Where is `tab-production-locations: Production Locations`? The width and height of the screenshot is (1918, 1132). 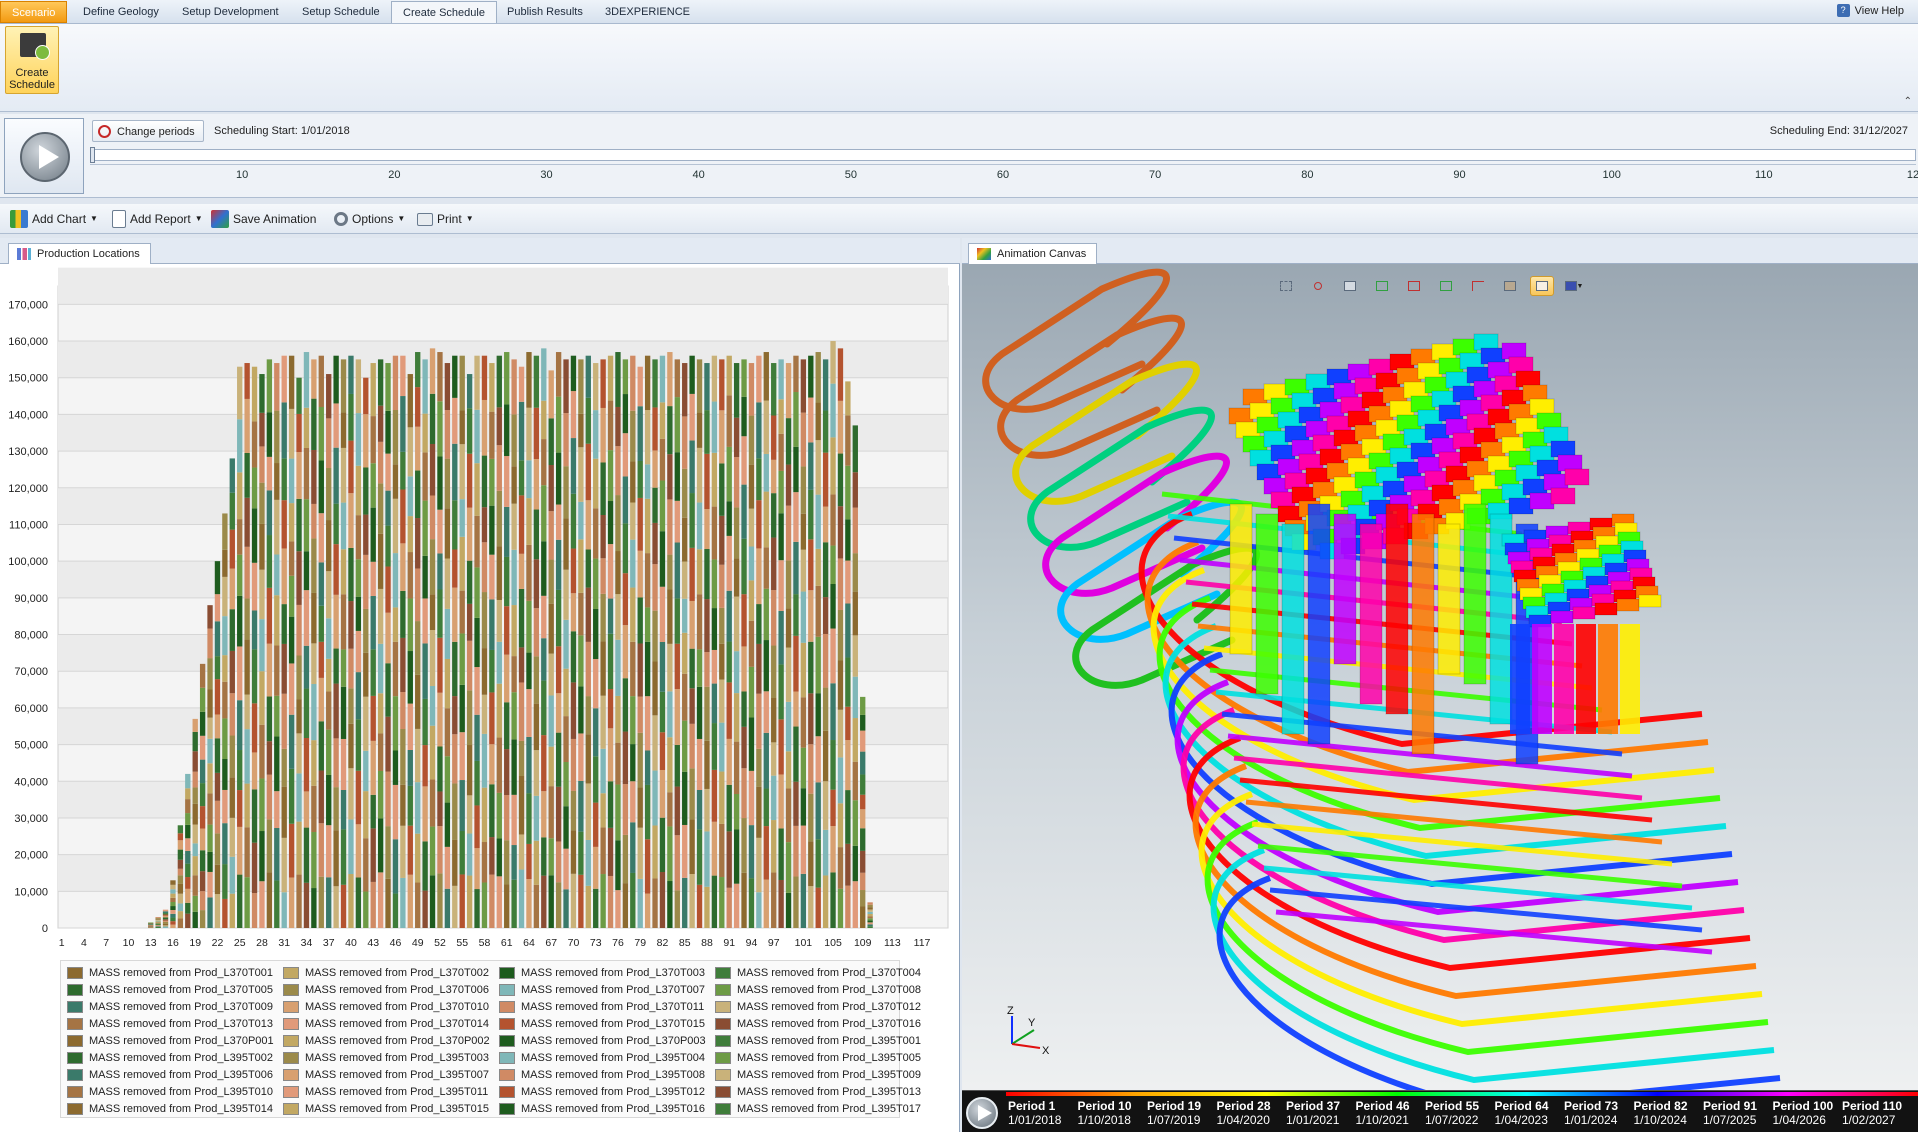 tab-production-locations: Production Locations is located at coordinates (79, 253).